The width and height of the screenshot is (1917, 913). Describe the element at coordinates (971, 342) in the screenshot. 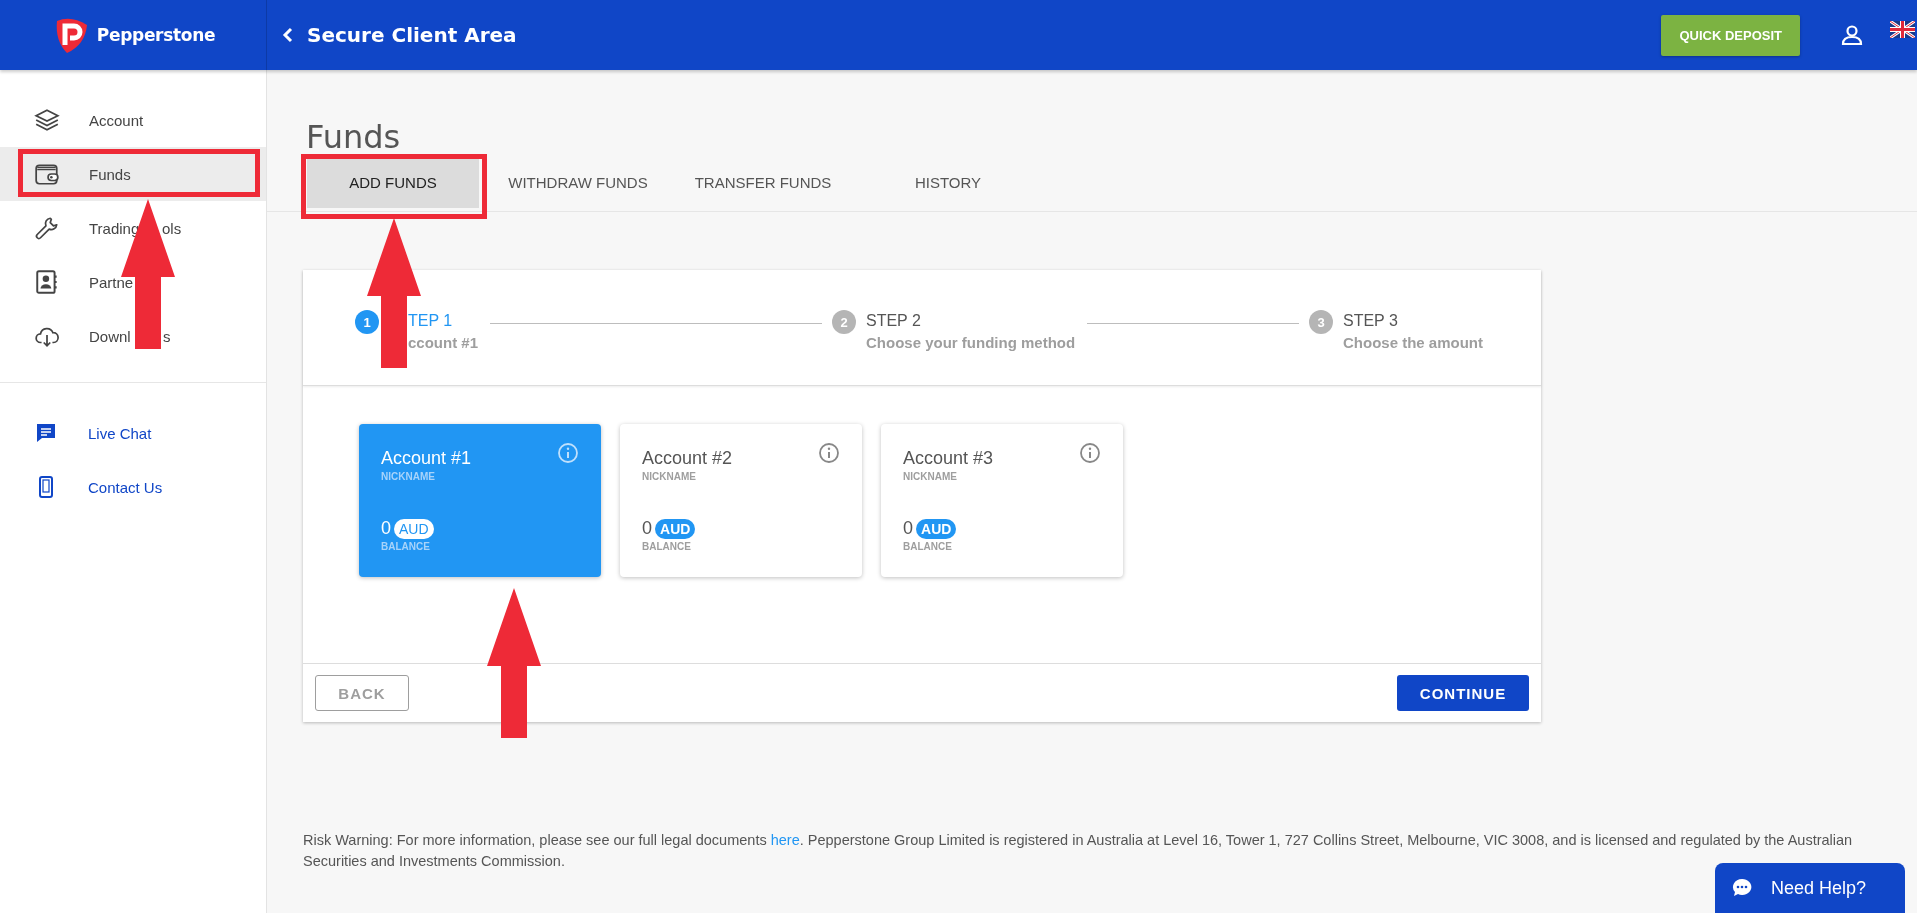

I see `step-subtitle: Choose your funding method` at that location.